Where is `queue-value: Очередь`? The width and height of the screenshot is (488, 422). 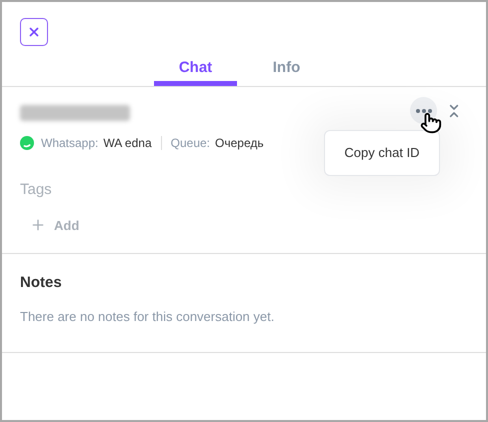 queue-value: Очередь is located at coordinates (239, 143).